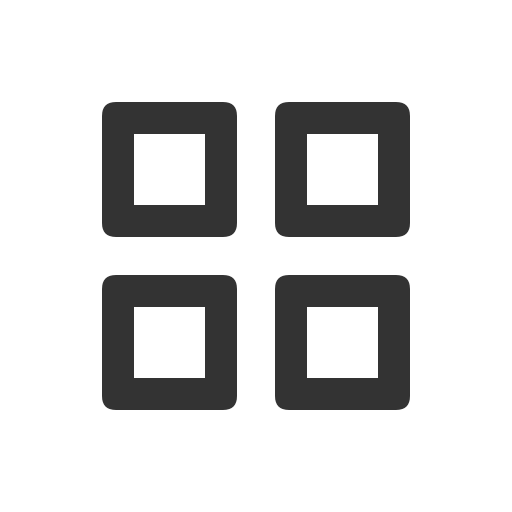 The width and height of the screenshot is (512, 512). What do you see at coordinates (342, 169) in the screenshot?
I see `grid-tile-top-right` at bounding box center [342, 169].